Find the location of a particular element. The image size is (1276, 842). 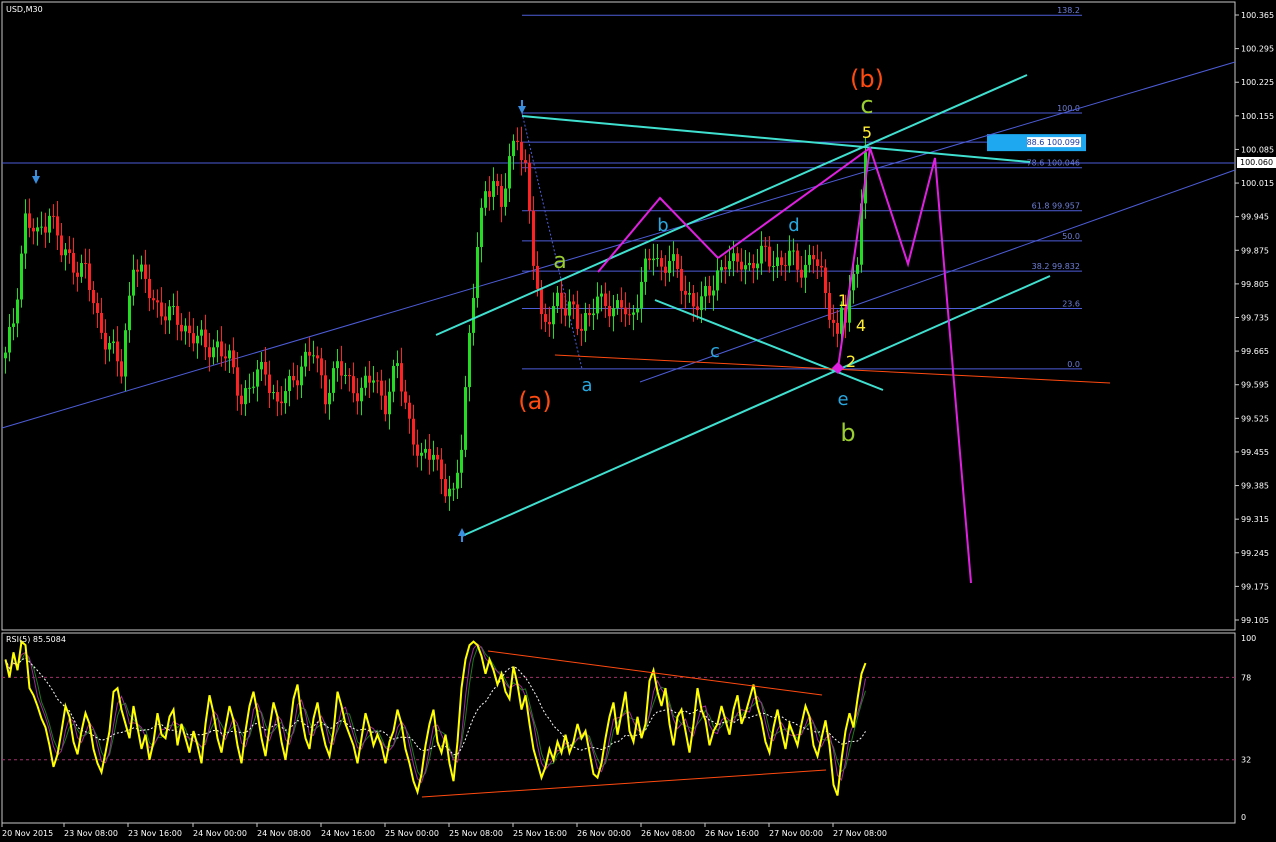

time-tick-label: 24 Nov 08:00 is located at coordinates (284, 833).